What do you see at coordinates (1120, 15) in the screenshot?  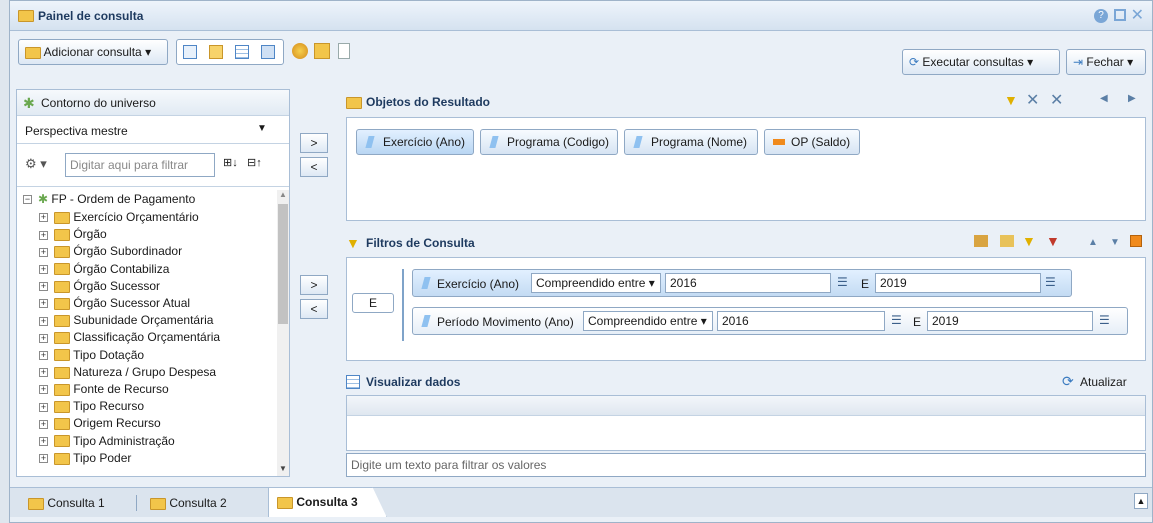 I see `maximize-icon` at bounding box center [1120, 15].